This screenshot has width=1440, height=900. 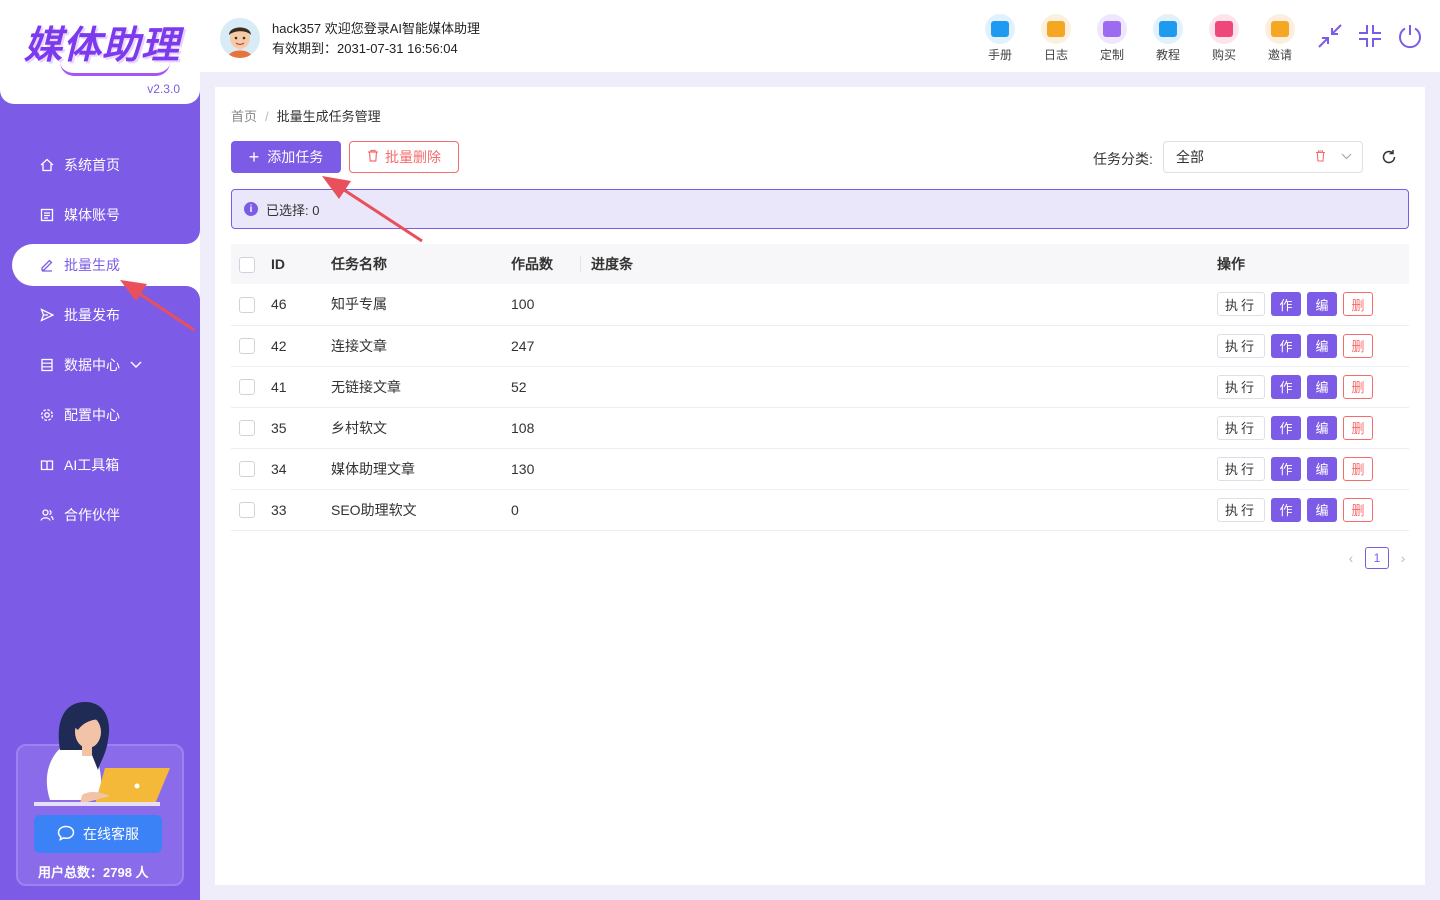 What do you see at coordinates (286, 157) in the screenshot?
I see `add-task-button: + 添加任务` at bounding box center [286, 157].